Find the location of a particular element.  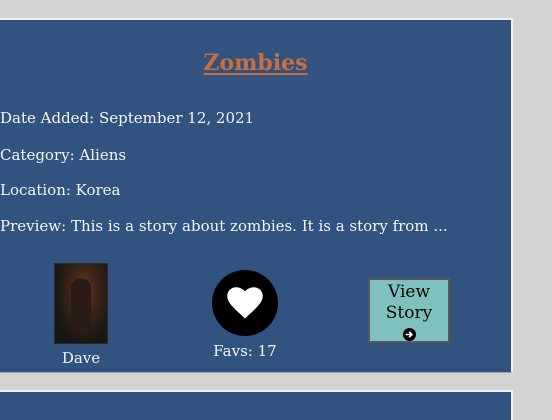

favorites: Favs: 17 is located at coordinates (245, 315).